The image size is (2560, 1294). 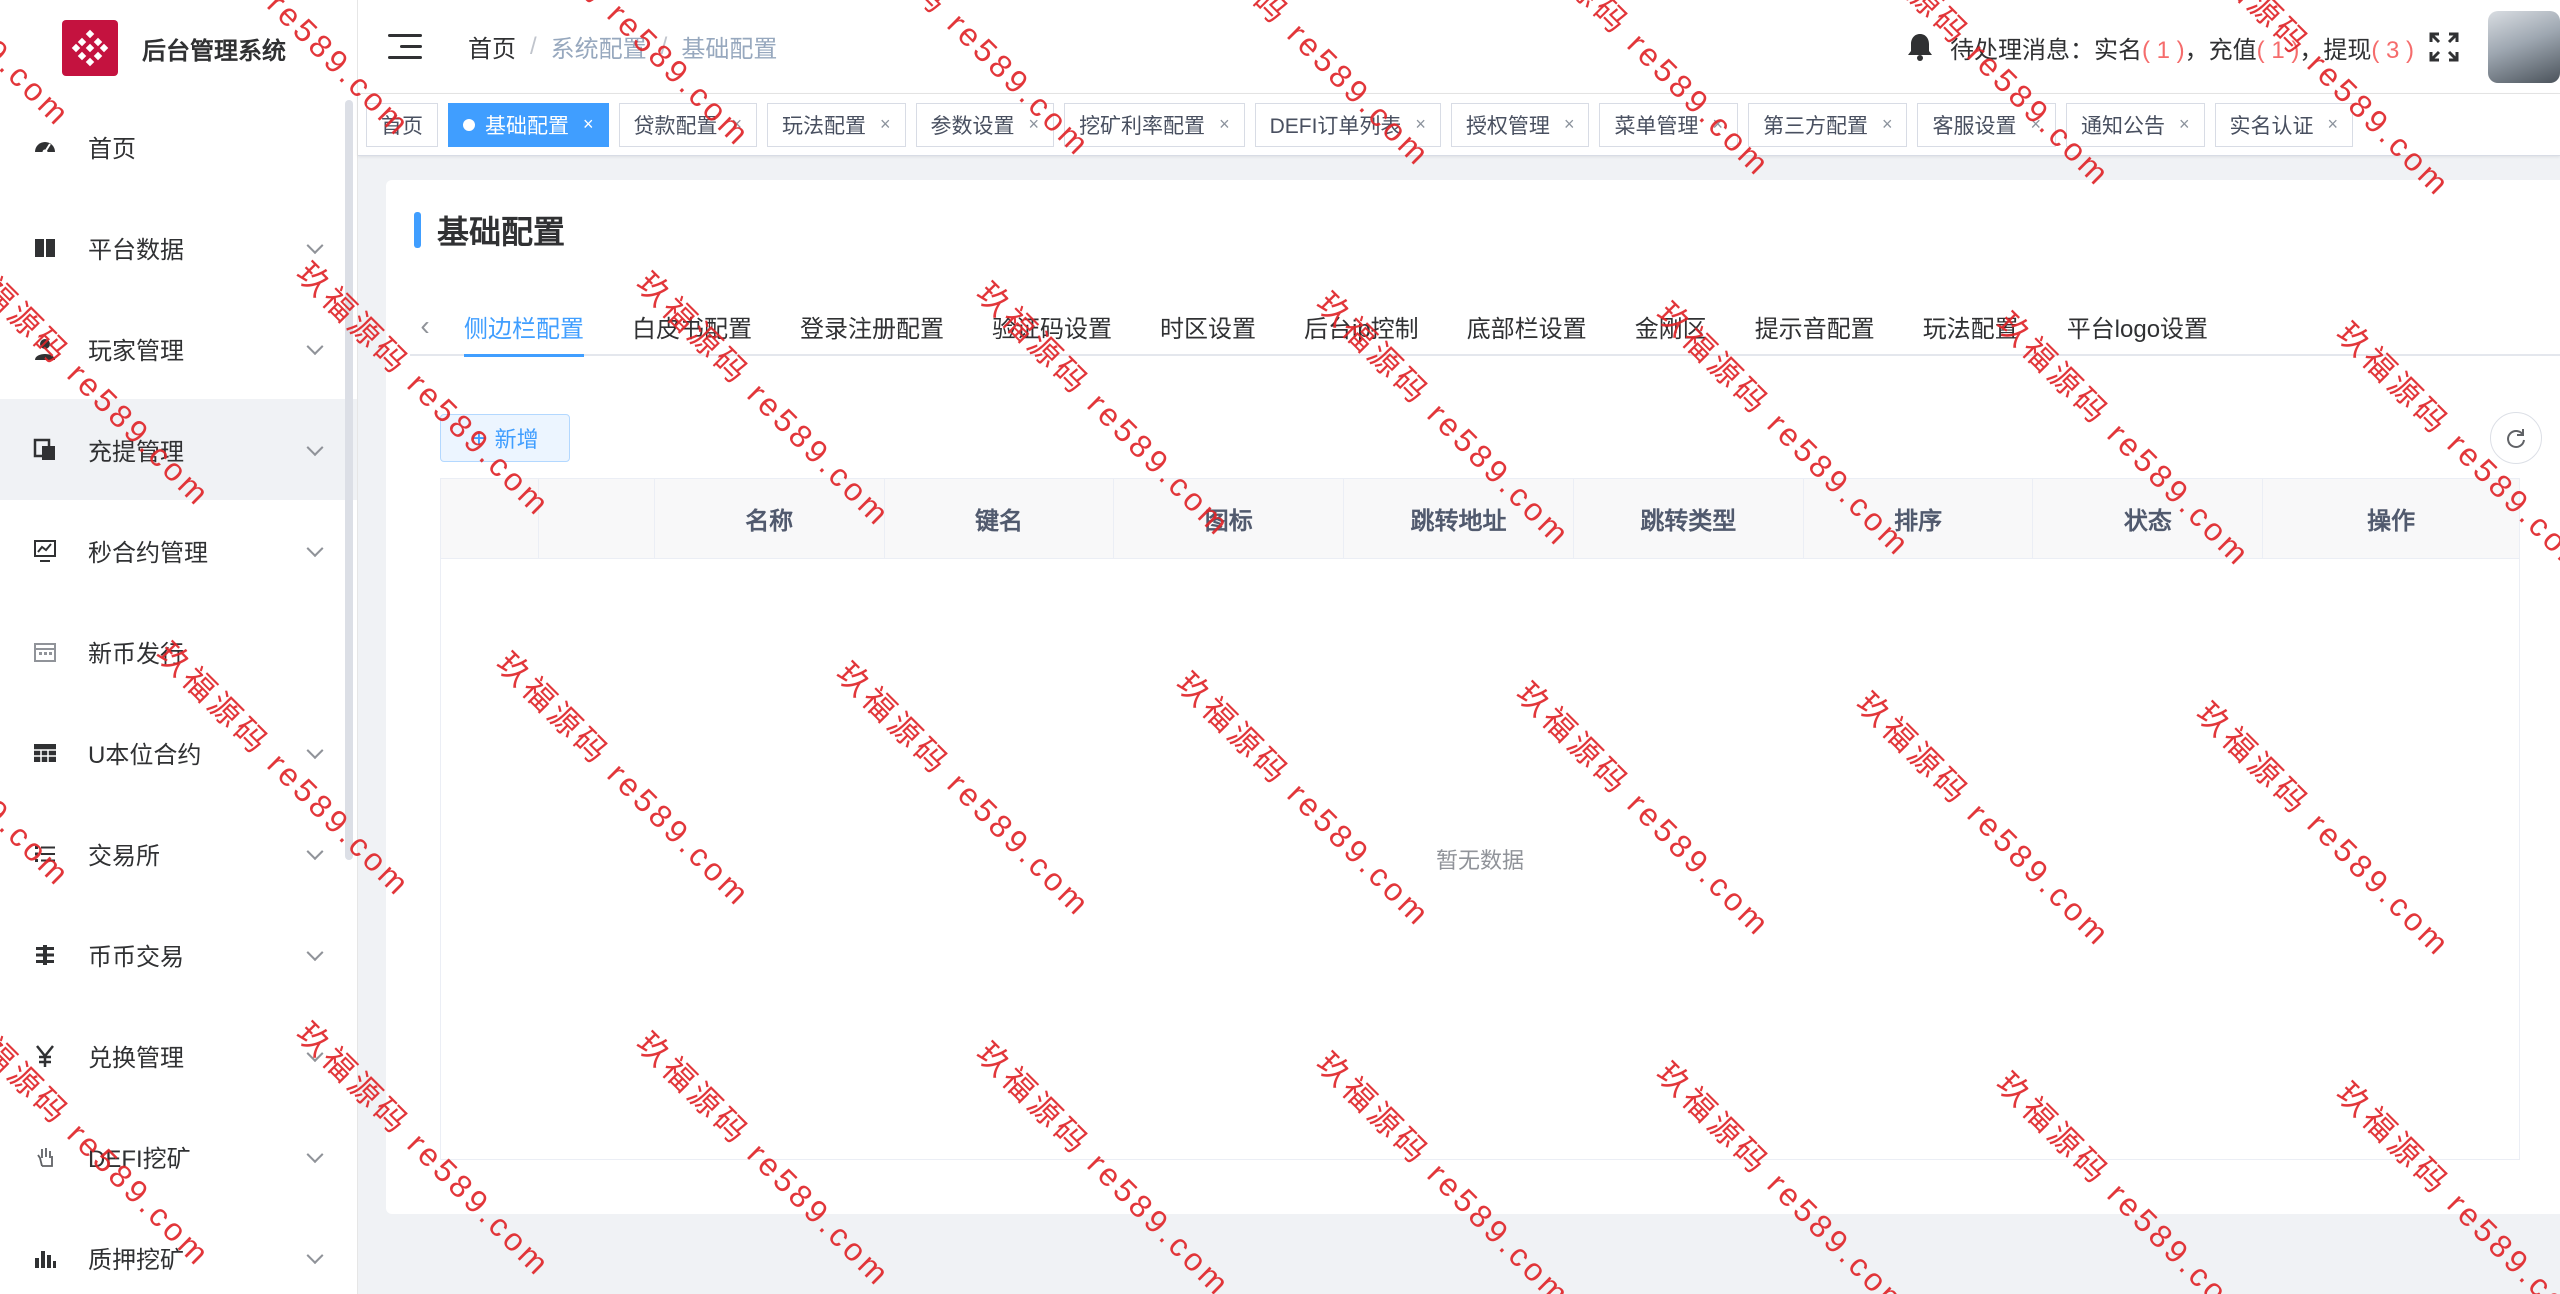 What do you see at coordinates (136, 654) in the screenshot?
I see `sidebar-item-label: 新币发行` at bounding box center [136, 654].